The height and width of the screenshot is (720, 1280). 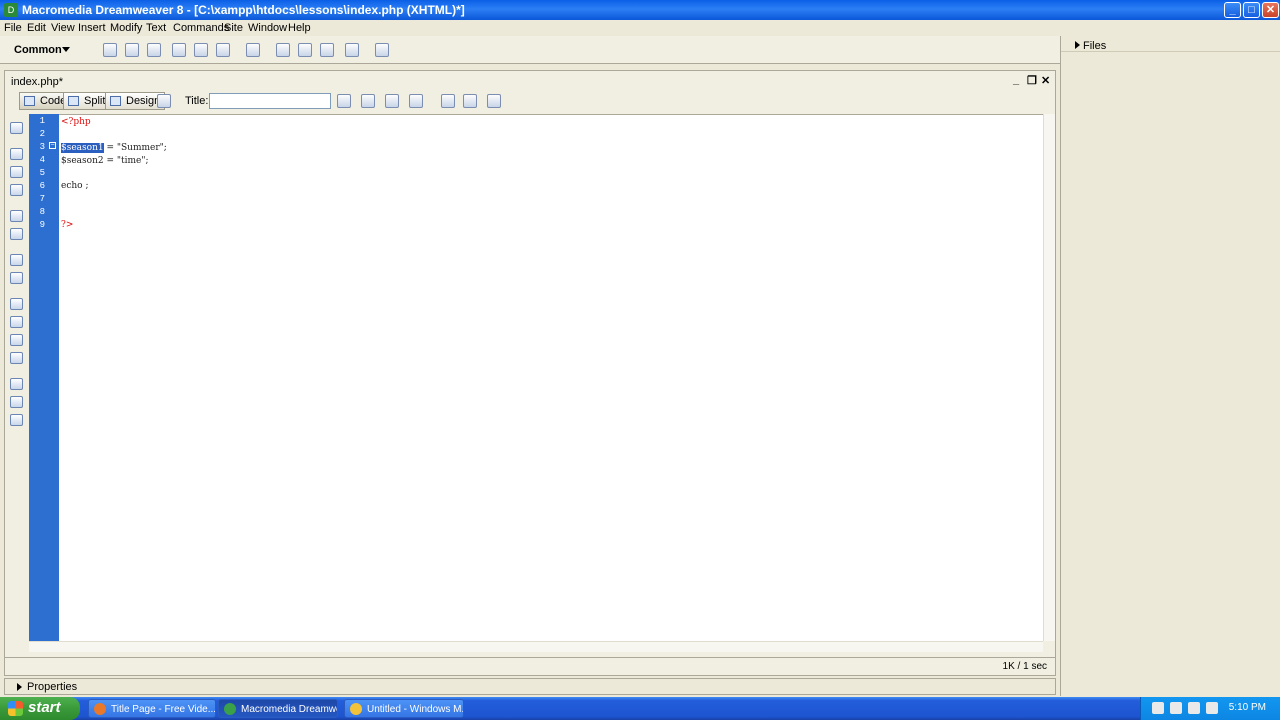 What do you see at coordinates (1094, 46) in the screenshot?
I see `files-panel-label: Files` at bounding box center [1094, 46].